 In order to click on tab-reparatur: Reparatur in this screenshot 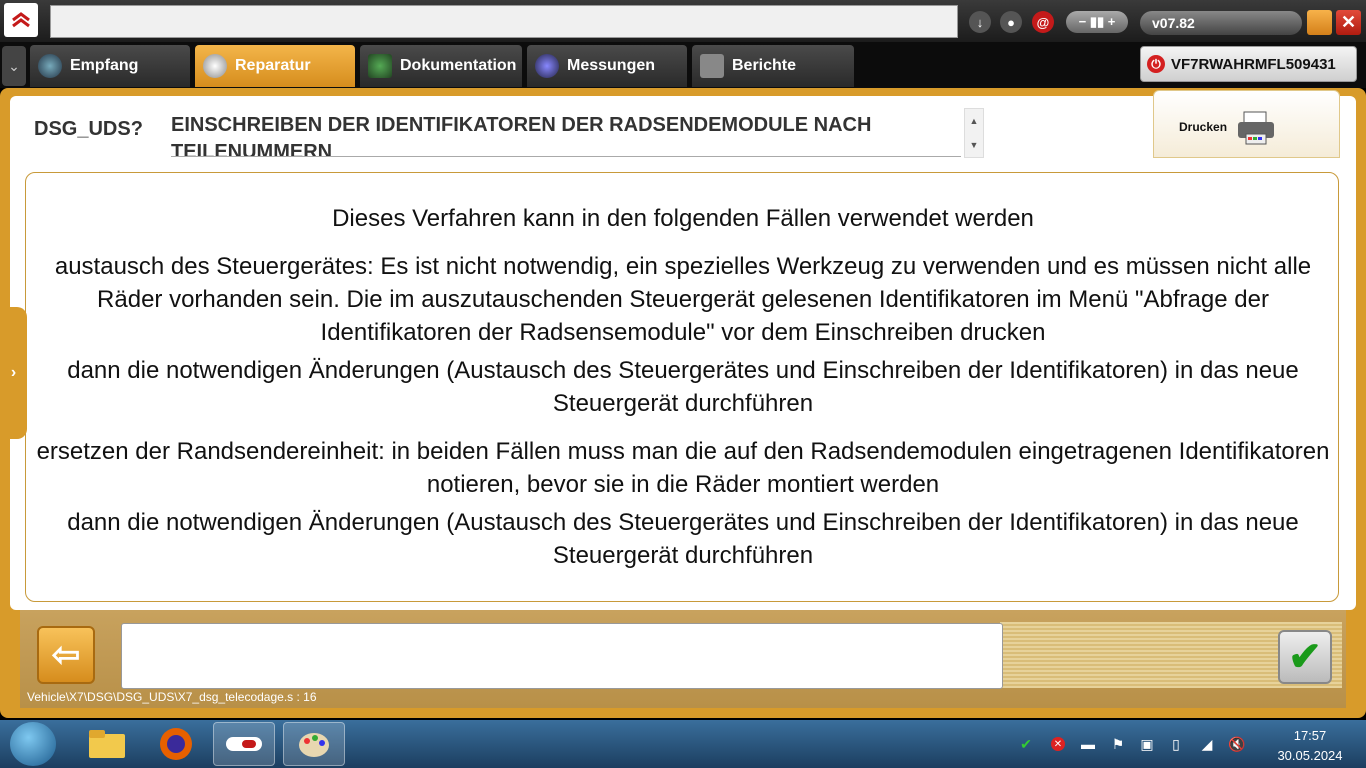, I will do `click(275, 66)`.